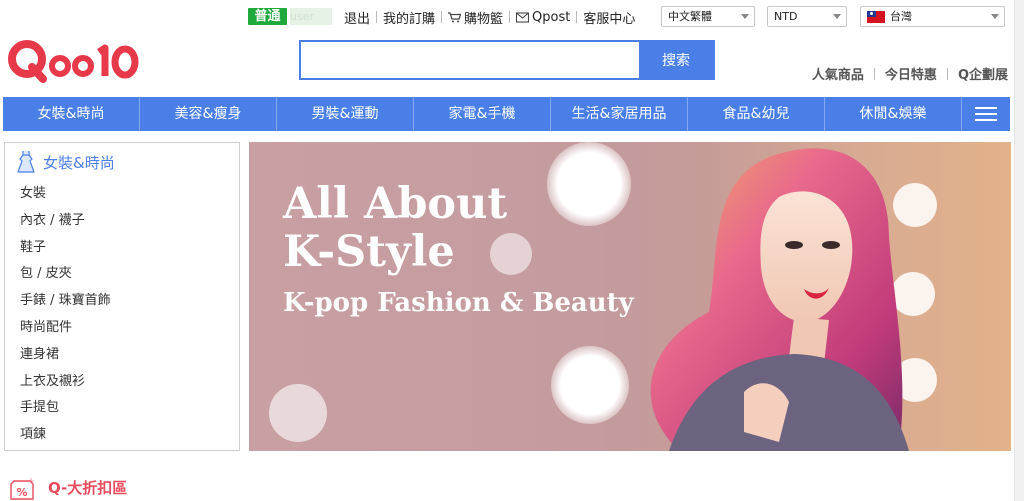 This screenshot has height=501, width=1024. What do you see at coordinates (470, 60) in the screenshot?
I see `search-input` at bounding box center [470, 60].